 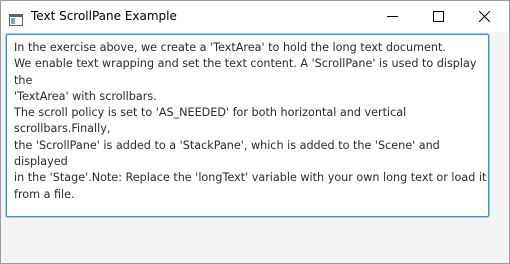 I want to click on close-button, so click(x=484, y=16).